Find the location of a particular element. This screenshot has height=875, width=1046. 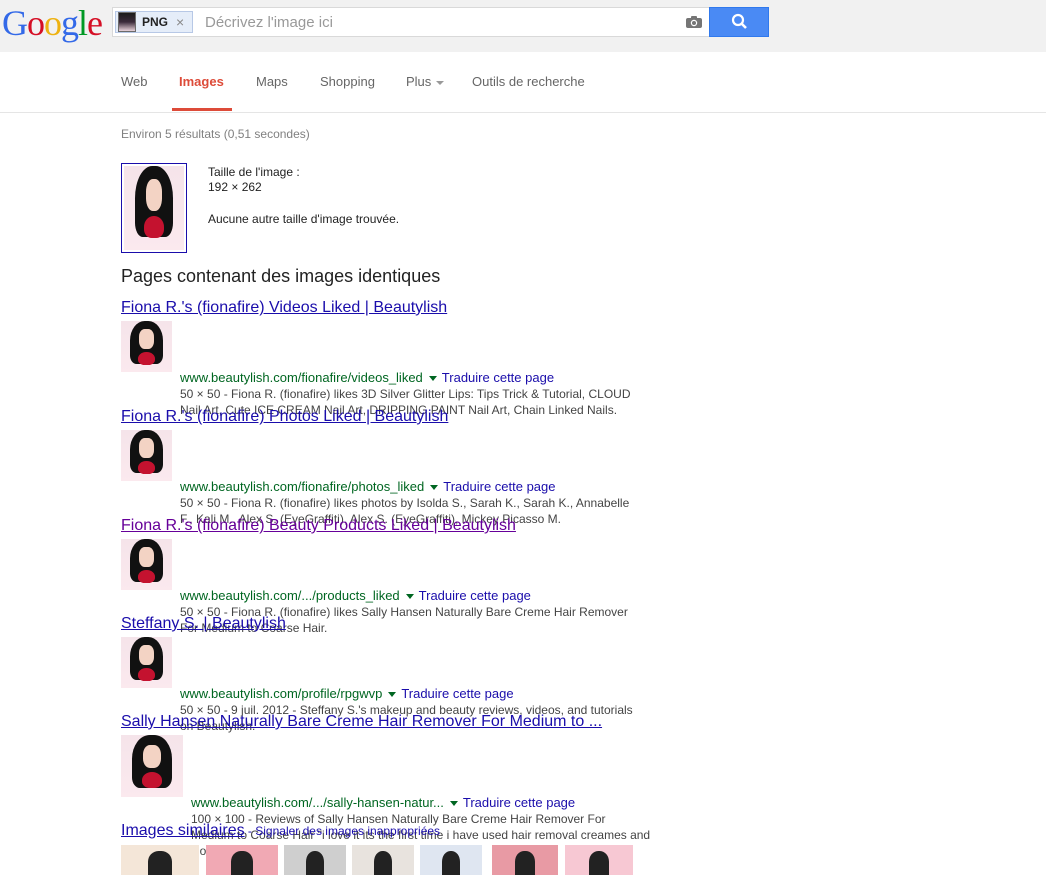

query-image is located at coordinates (154, 208).